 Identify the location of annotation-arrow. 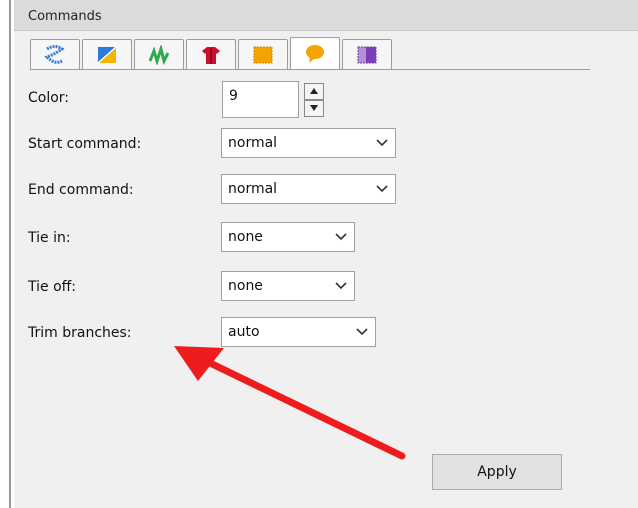
(290, 403).